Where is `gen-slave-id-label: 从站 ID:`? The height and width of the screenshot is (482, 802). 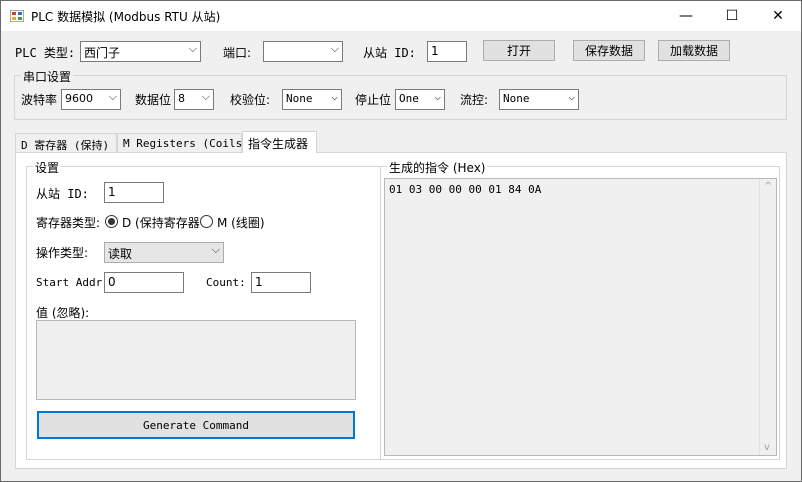
gen-slave-id-label: 从站 ID: is located at coordinates (62, 194).